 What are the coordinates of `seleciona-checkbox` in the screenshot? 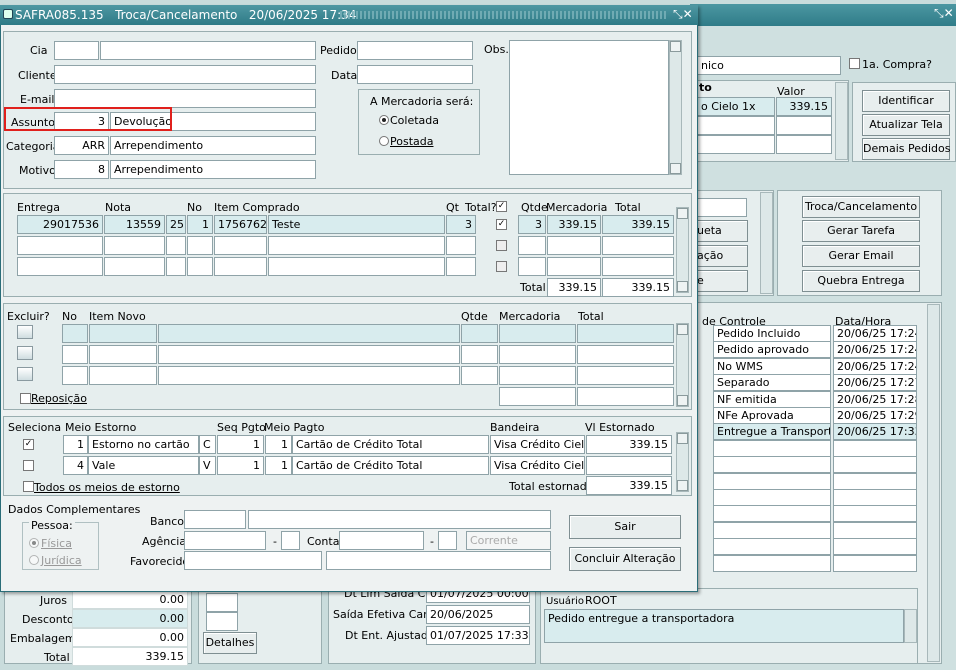 It's located at (28, 465).